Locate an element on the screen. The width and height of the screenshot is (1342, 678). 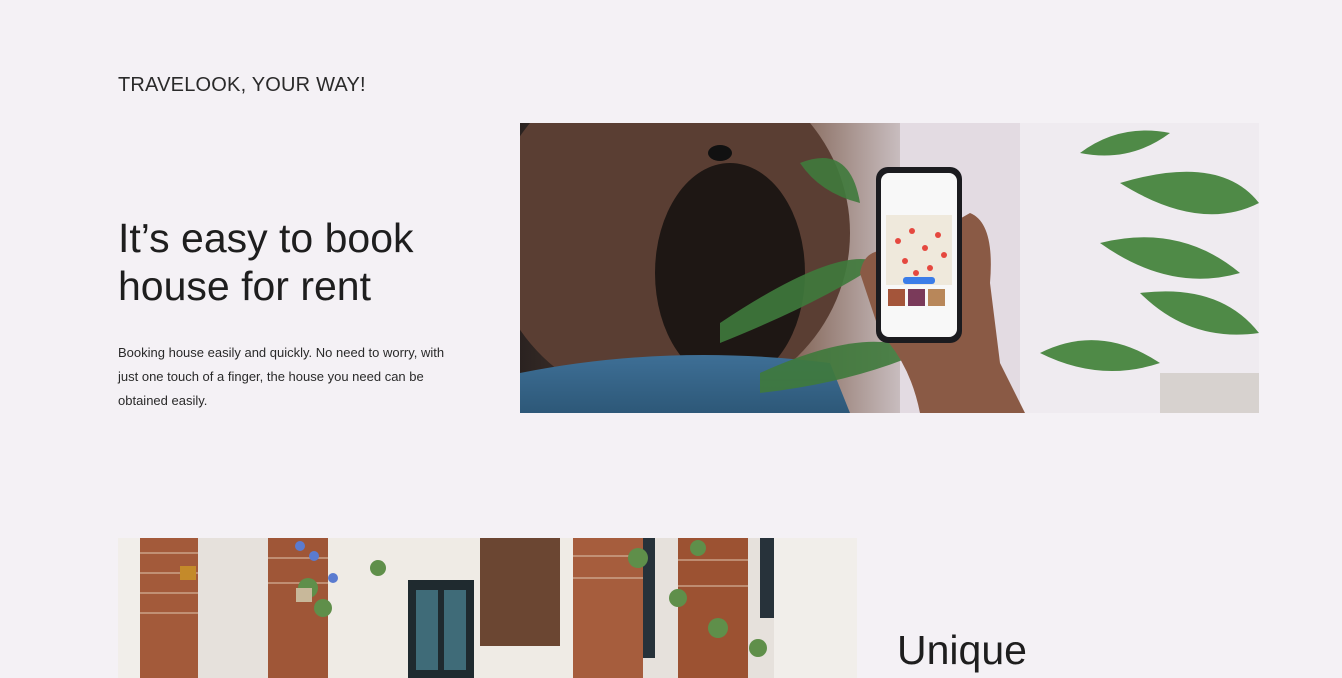
courtyard-photo-illustration is located at coordinates (487, 608).